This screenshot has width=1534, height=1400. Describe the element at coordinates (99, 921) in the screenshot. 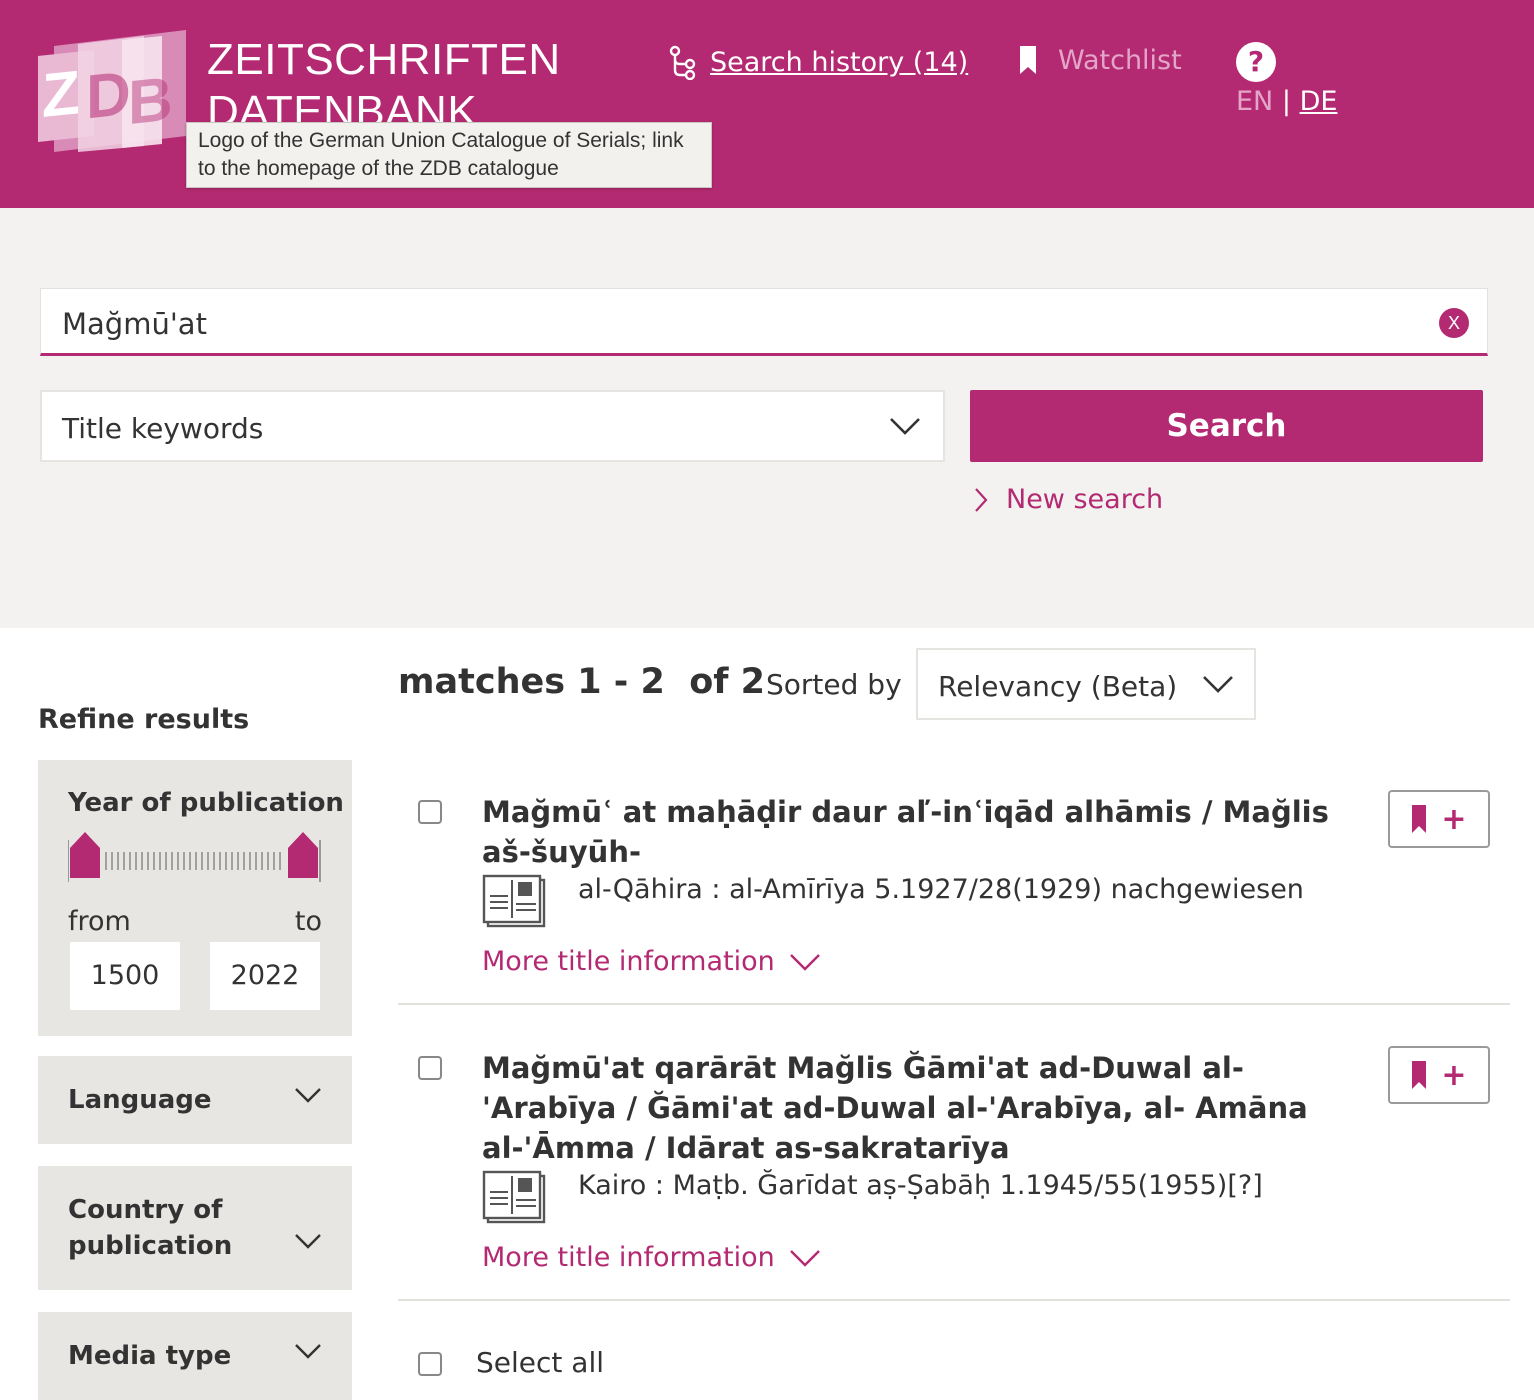

I see `year-from-label: from` at that location.